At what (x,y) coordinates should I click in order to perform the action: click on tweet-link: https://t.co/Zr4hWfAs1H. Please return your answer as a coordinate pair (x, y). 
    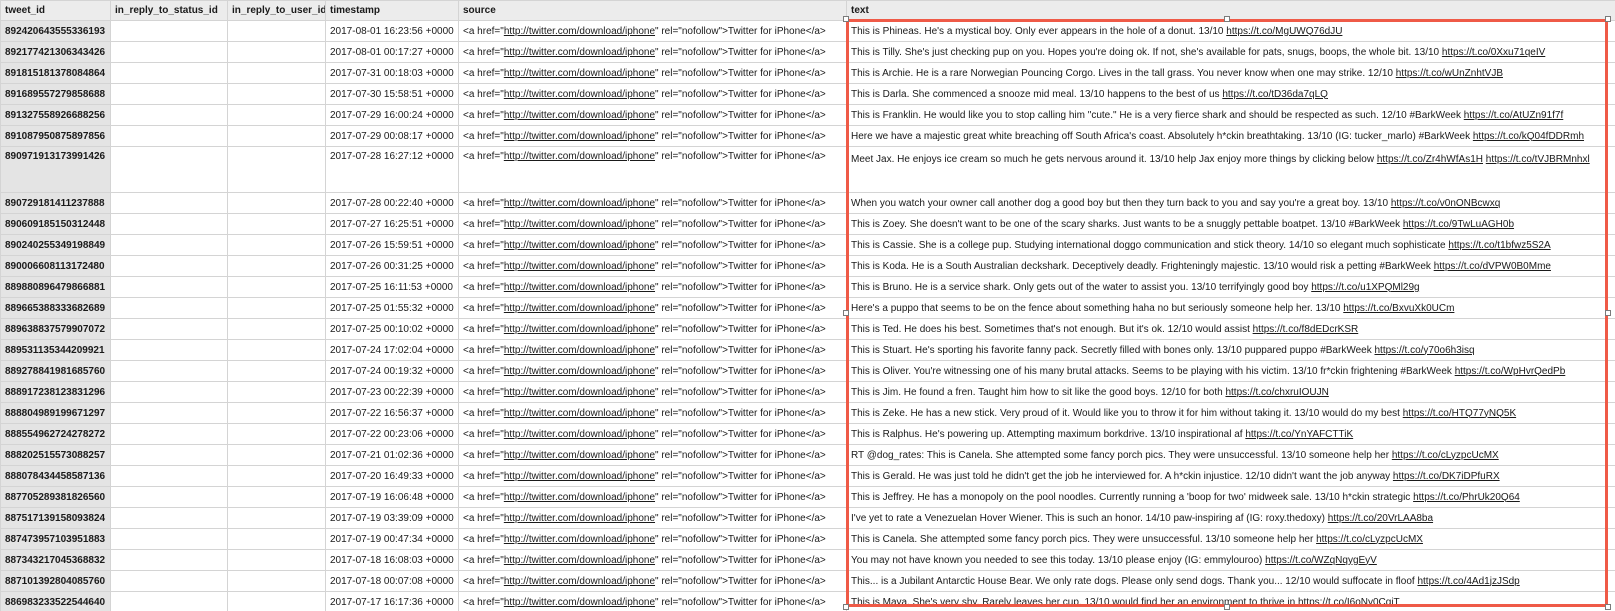
    Looking at the image, I should click on (1430, 159).